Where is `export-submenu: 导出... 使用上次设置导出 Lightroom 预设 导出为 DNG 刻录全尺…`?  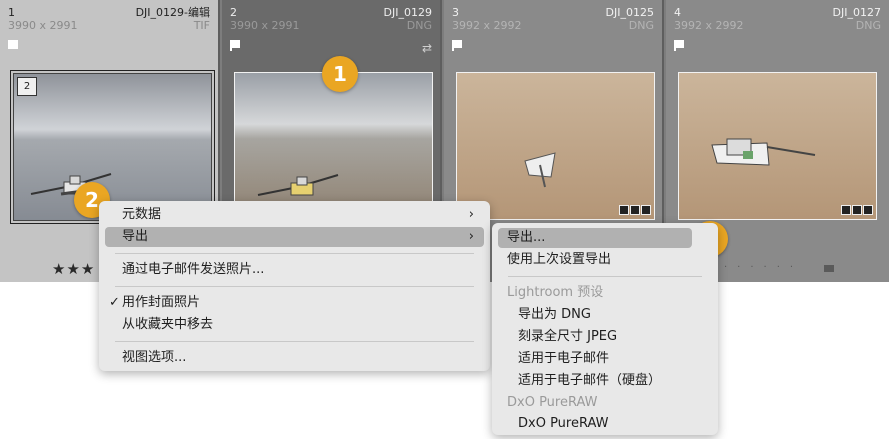
export-submenu: 导出... 使用上次设置导出 Lightroom 预设 导出为 DNG 刻录全尺… is located at coordinates (605, 329).